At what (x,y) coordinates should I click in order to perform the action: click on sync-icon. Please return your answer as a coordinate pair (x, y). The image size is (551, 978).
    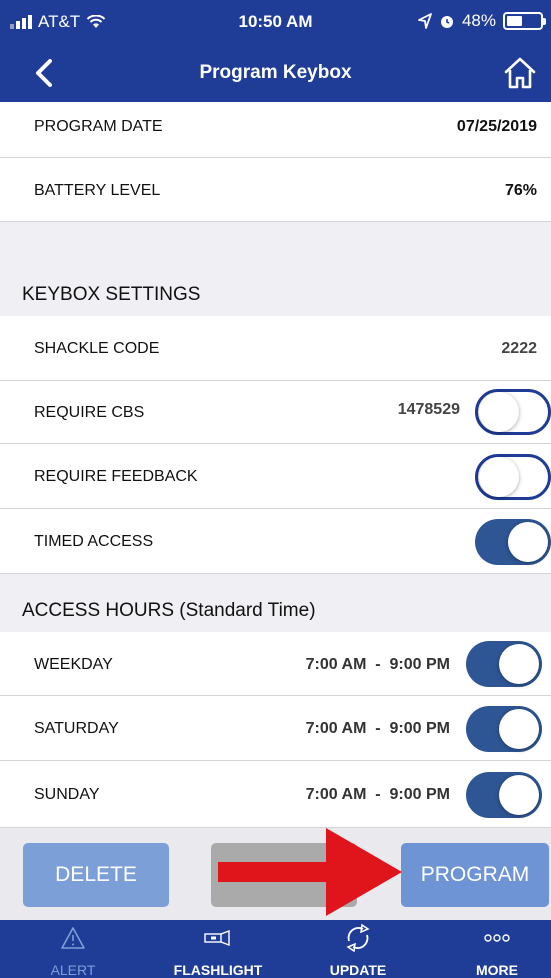
    Looking at the image, I should click on (358, 938).